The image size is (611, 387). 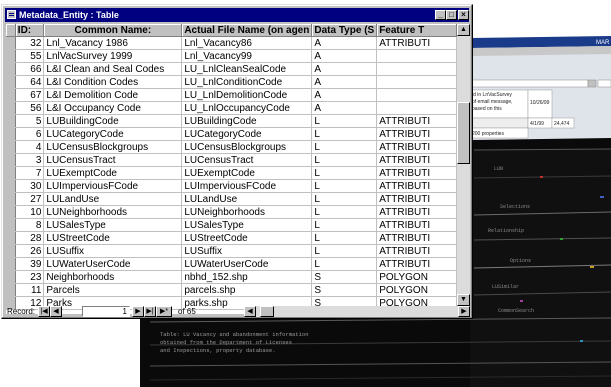 What do you see at coordinates (247, 277) in the screenshot?
I see `cell-file-name: nbhd_152.shp` at bounding box center [247, 277].